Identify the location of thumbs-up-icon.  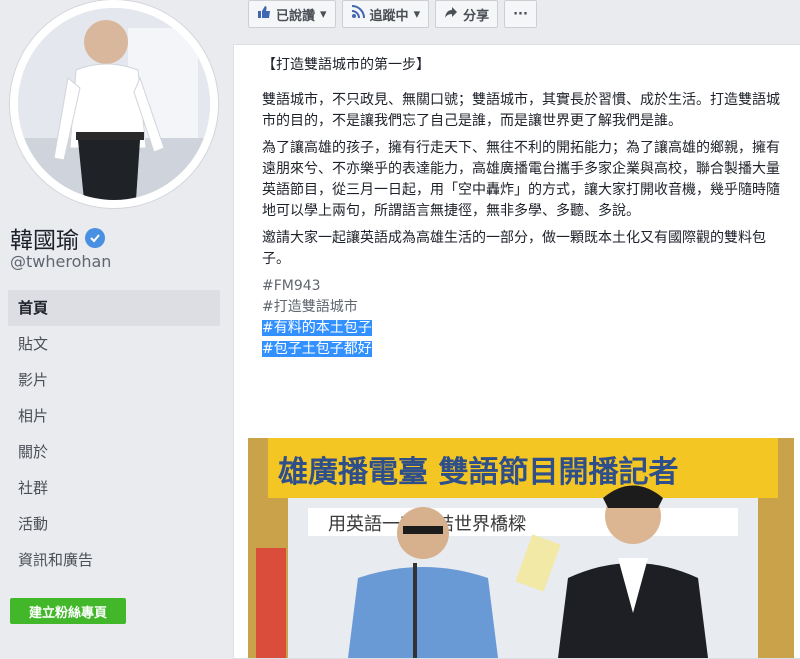
(264, 14).